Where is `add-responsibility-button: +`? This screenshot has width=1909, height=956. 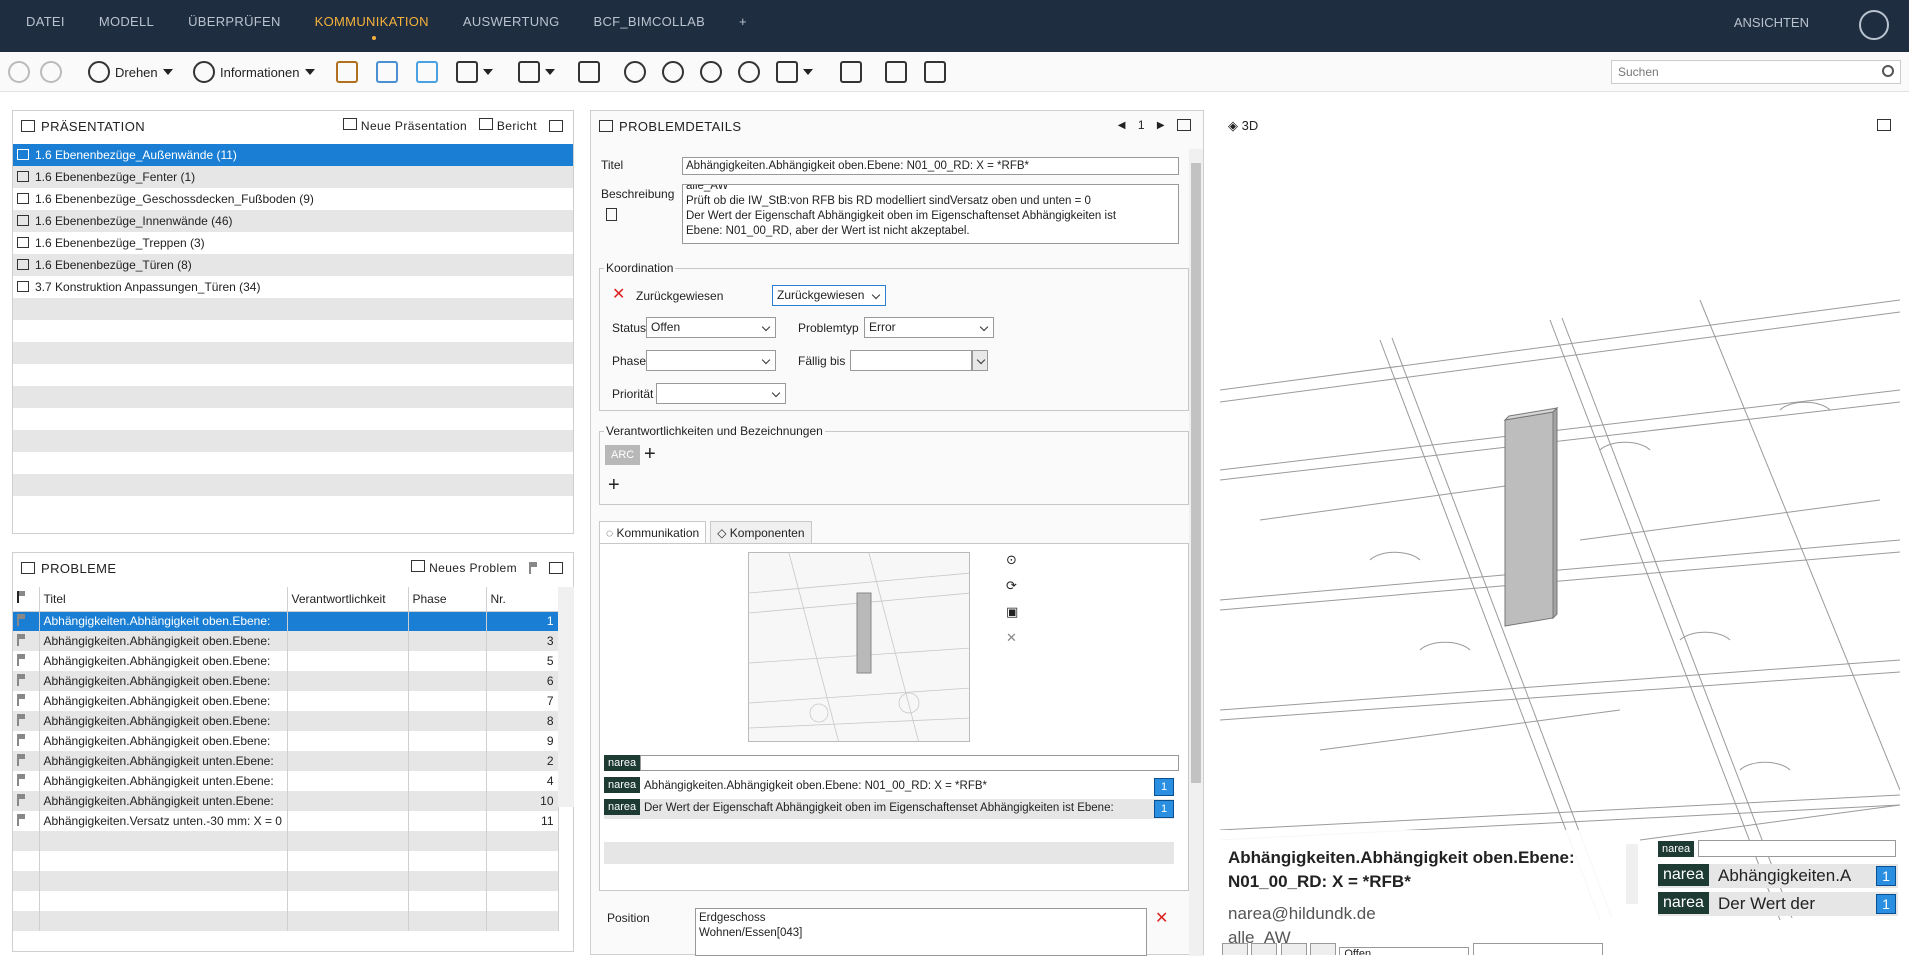 add-responsibility-button: + is located at coordinates (650, 454).